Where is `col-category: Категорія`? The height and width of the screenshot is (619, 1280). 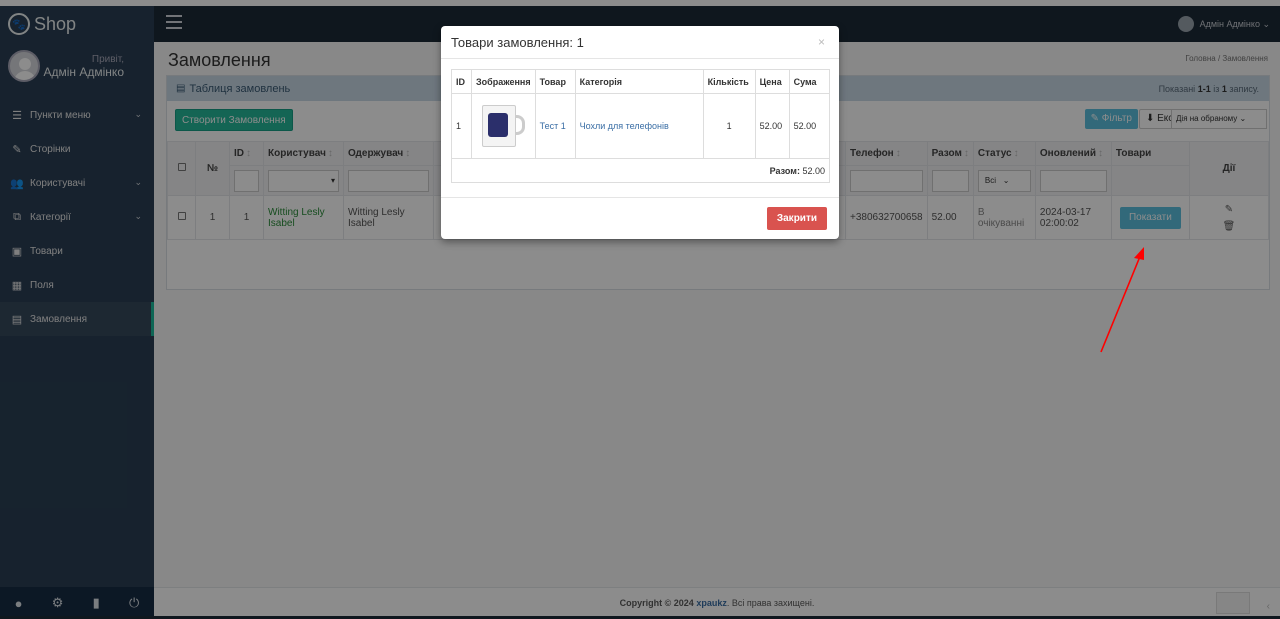
col-category: Категорія is located at coordinates (639, 81).